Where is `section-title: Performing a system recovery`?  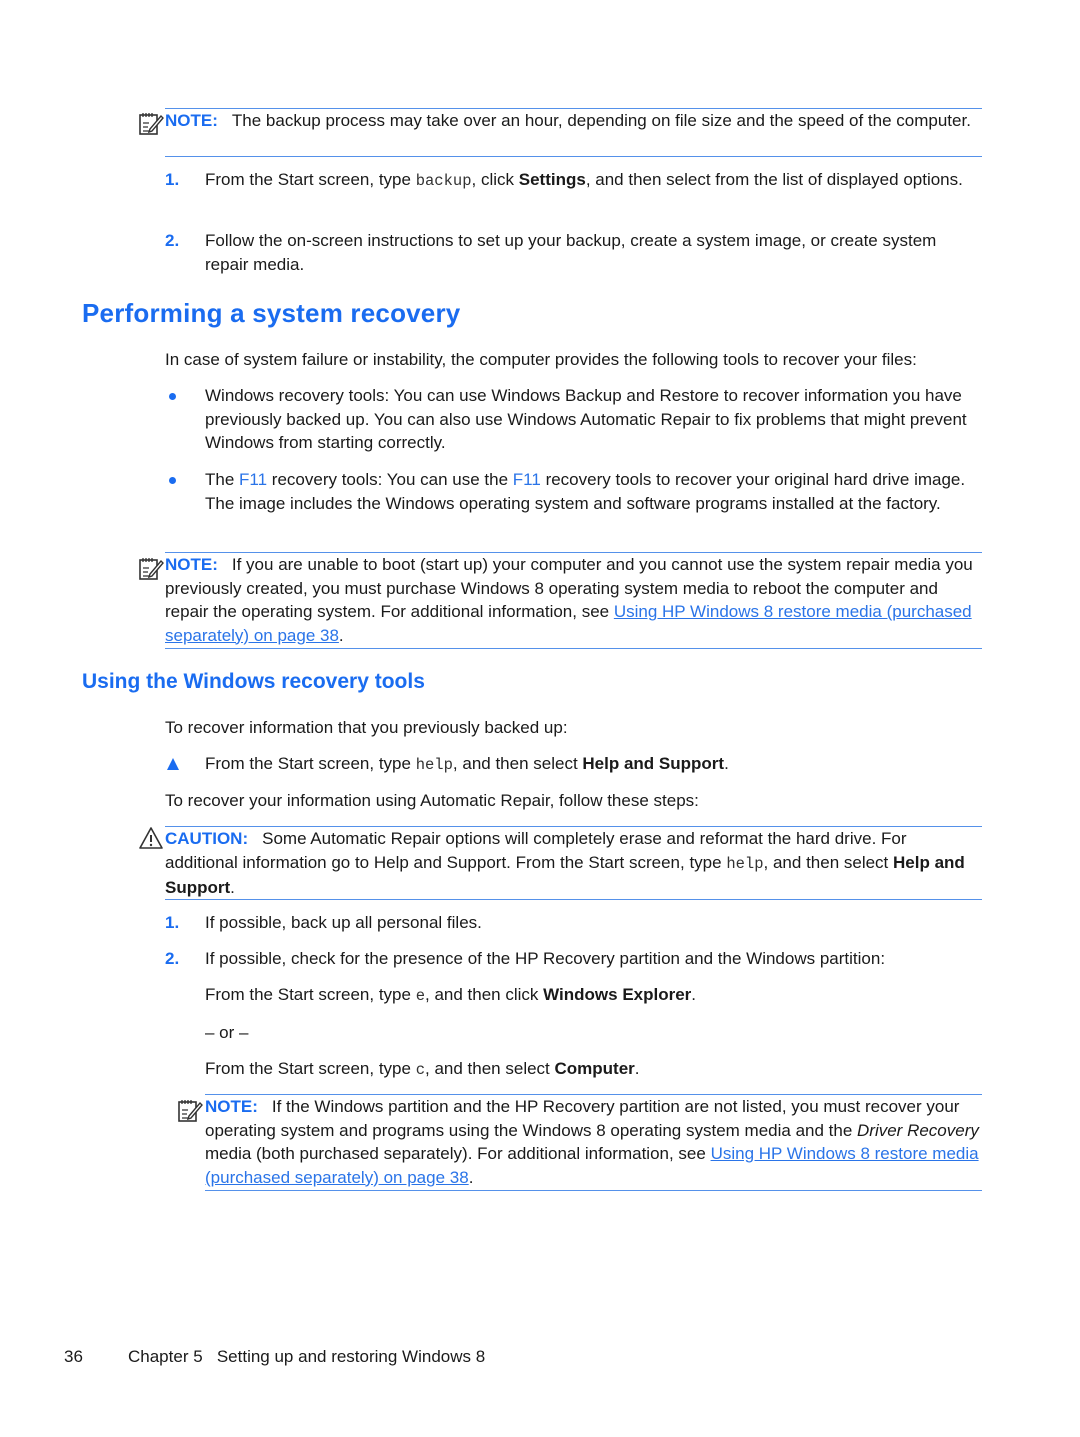
section-title: Performing a system recovery is located at coordinates (271, 313).